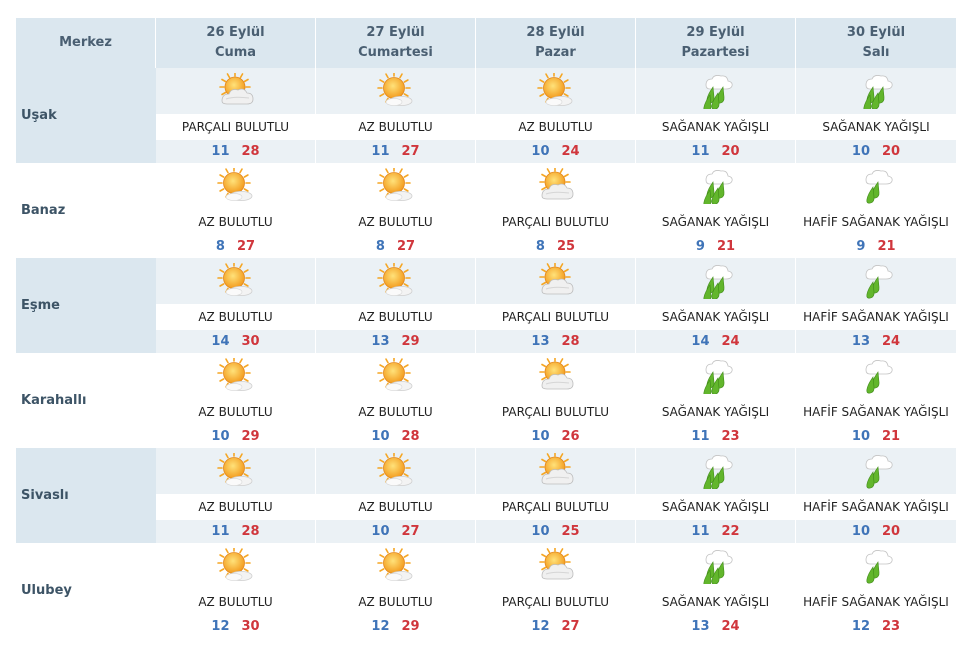  I want to click on temperature-range: 11 22, so click(715, 531).